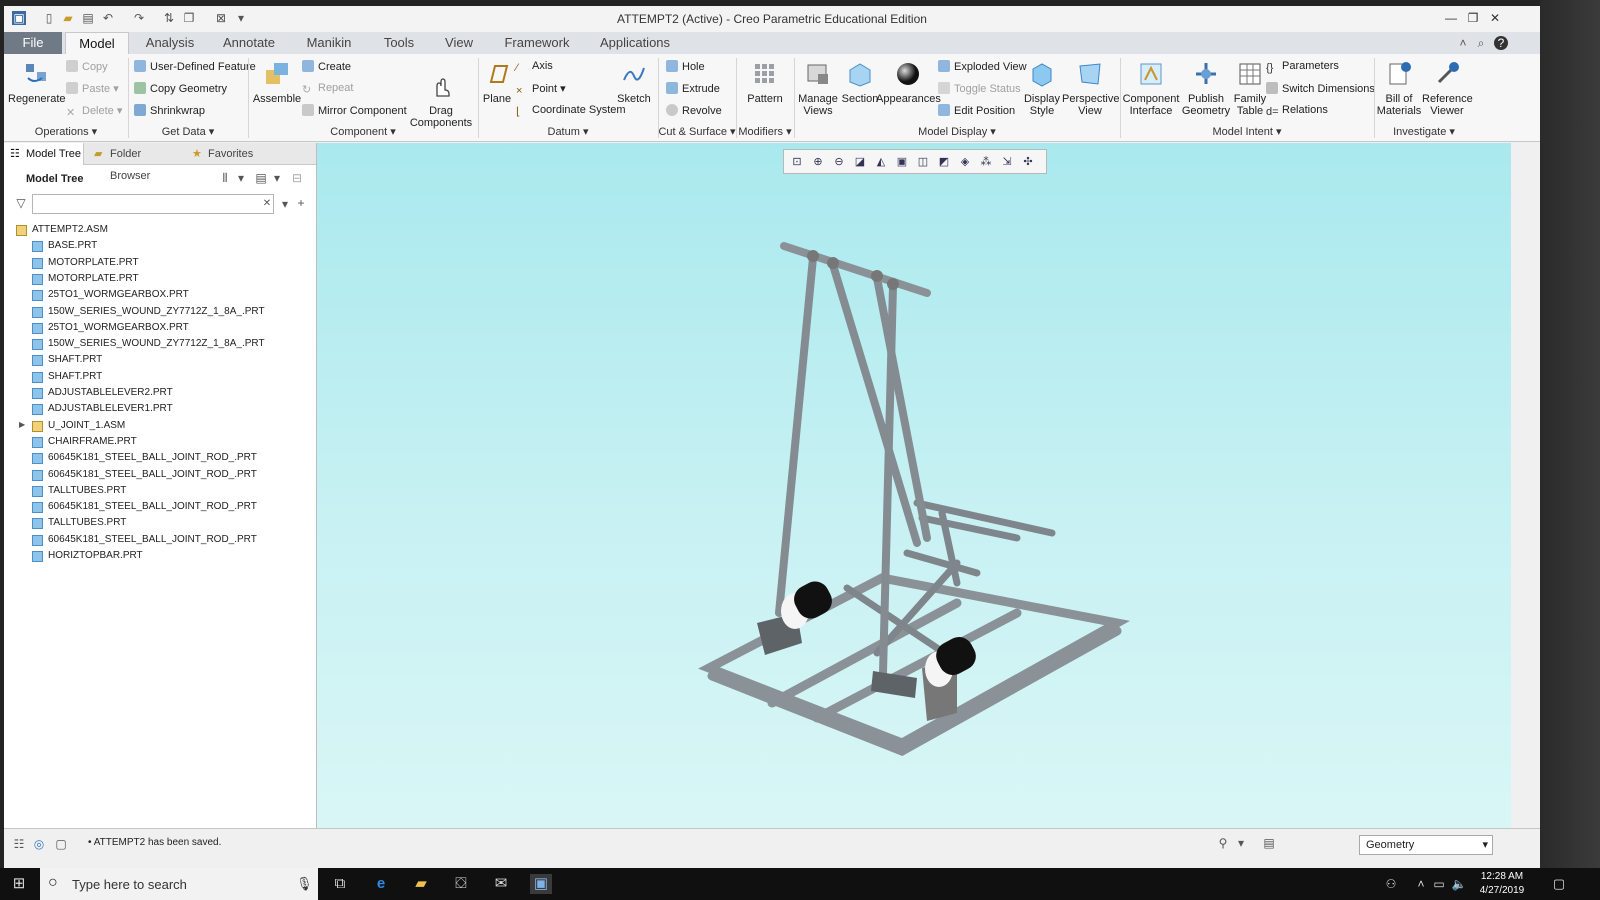 The width and height of the screenshot is (1600, 900). I want to click on repeat-button: ↻ Repeat, so click(327, 89).